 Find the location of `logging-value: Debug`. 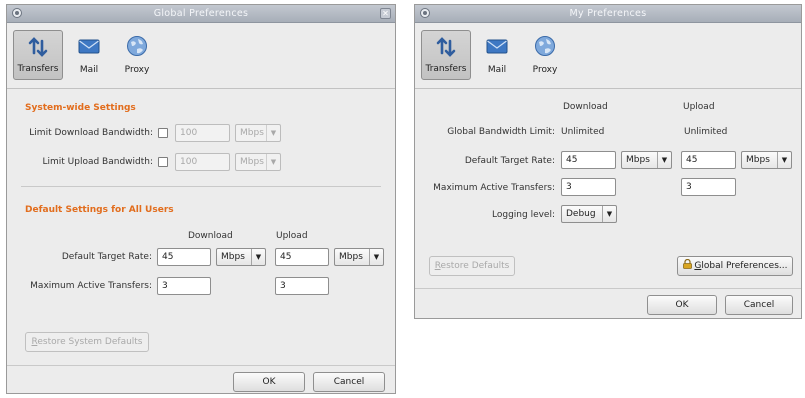

logging-value: Debug is located at coordinates (581, 214).